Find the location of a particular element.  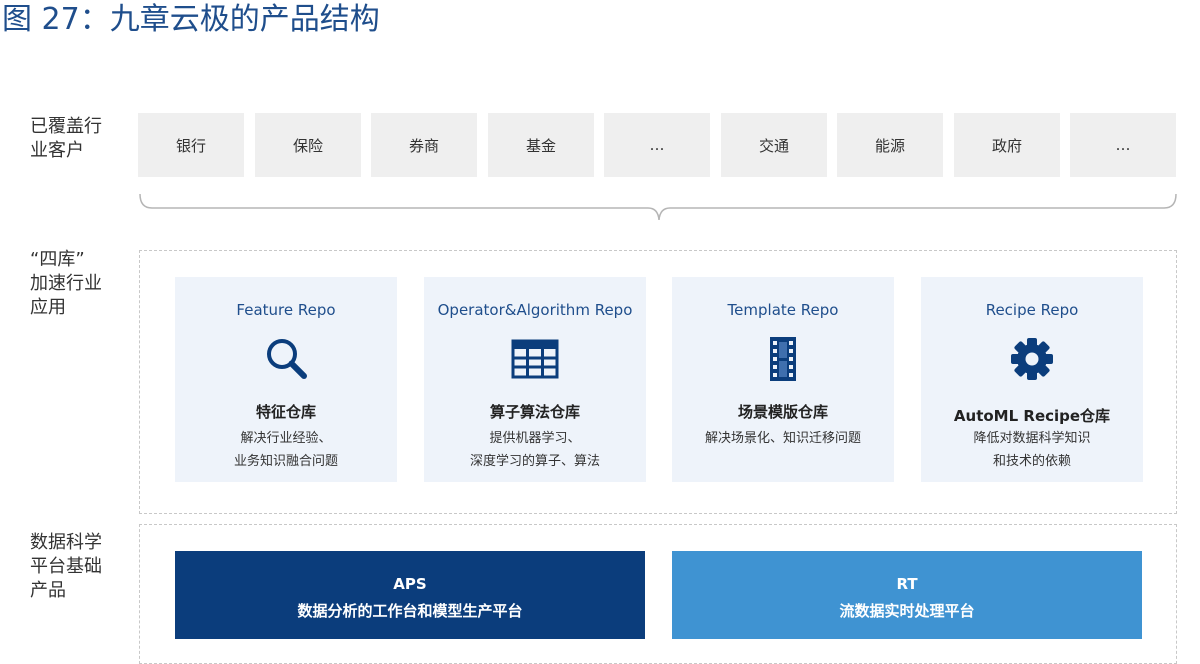

repo-name: 算子算法仓库 is located at coordinates (534, 412).